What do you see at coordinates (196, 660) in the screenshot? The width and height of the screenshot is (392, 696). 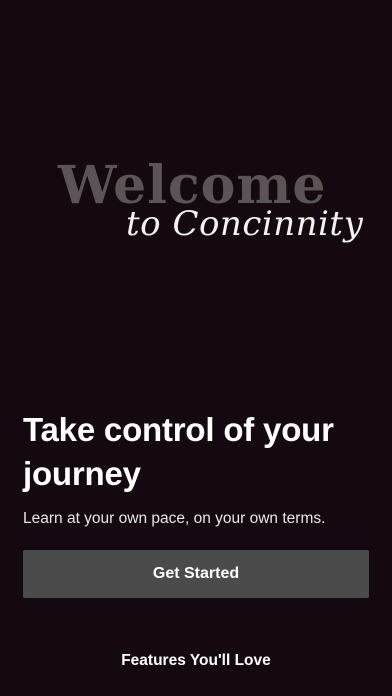 I see `features-section-title: Features You'll Love` at bounding box center [196, 660].